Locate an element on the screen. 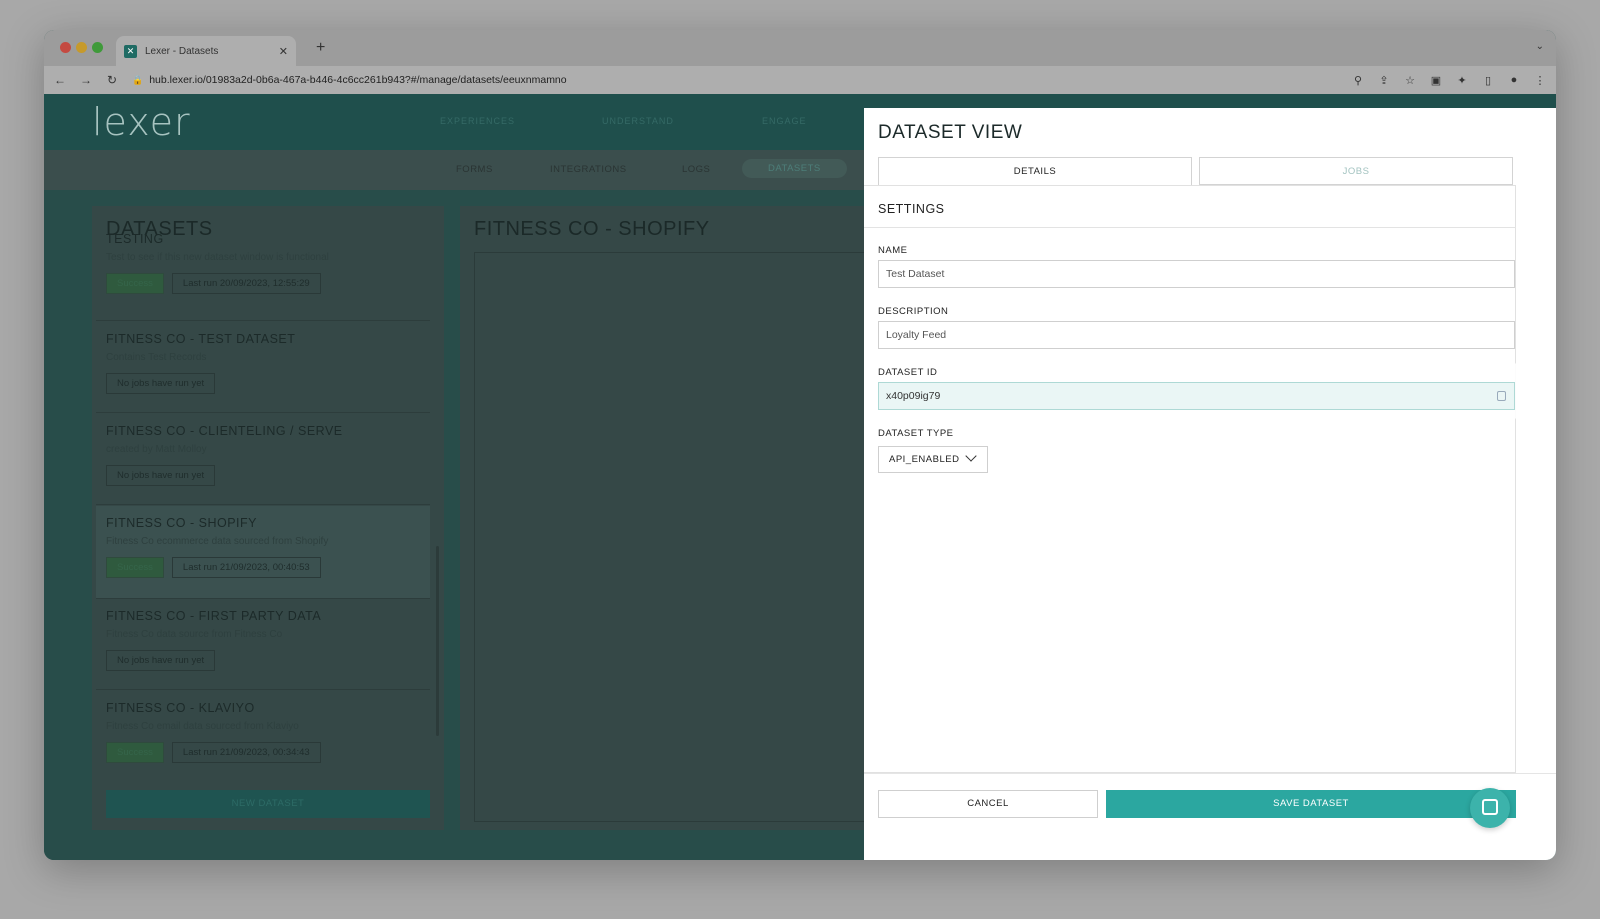 Image resolution: width=1600 pixels, height=919 pixels. section-title: SETTINGS is located at coordinates (911, 209).